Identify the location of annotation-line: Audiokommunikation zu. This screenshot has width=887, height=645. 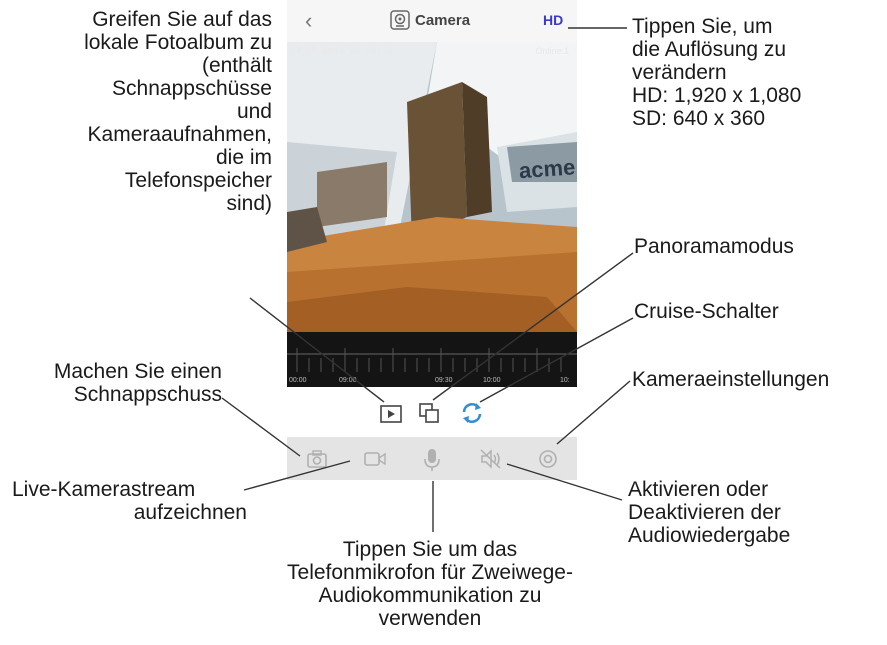
(430, 595).